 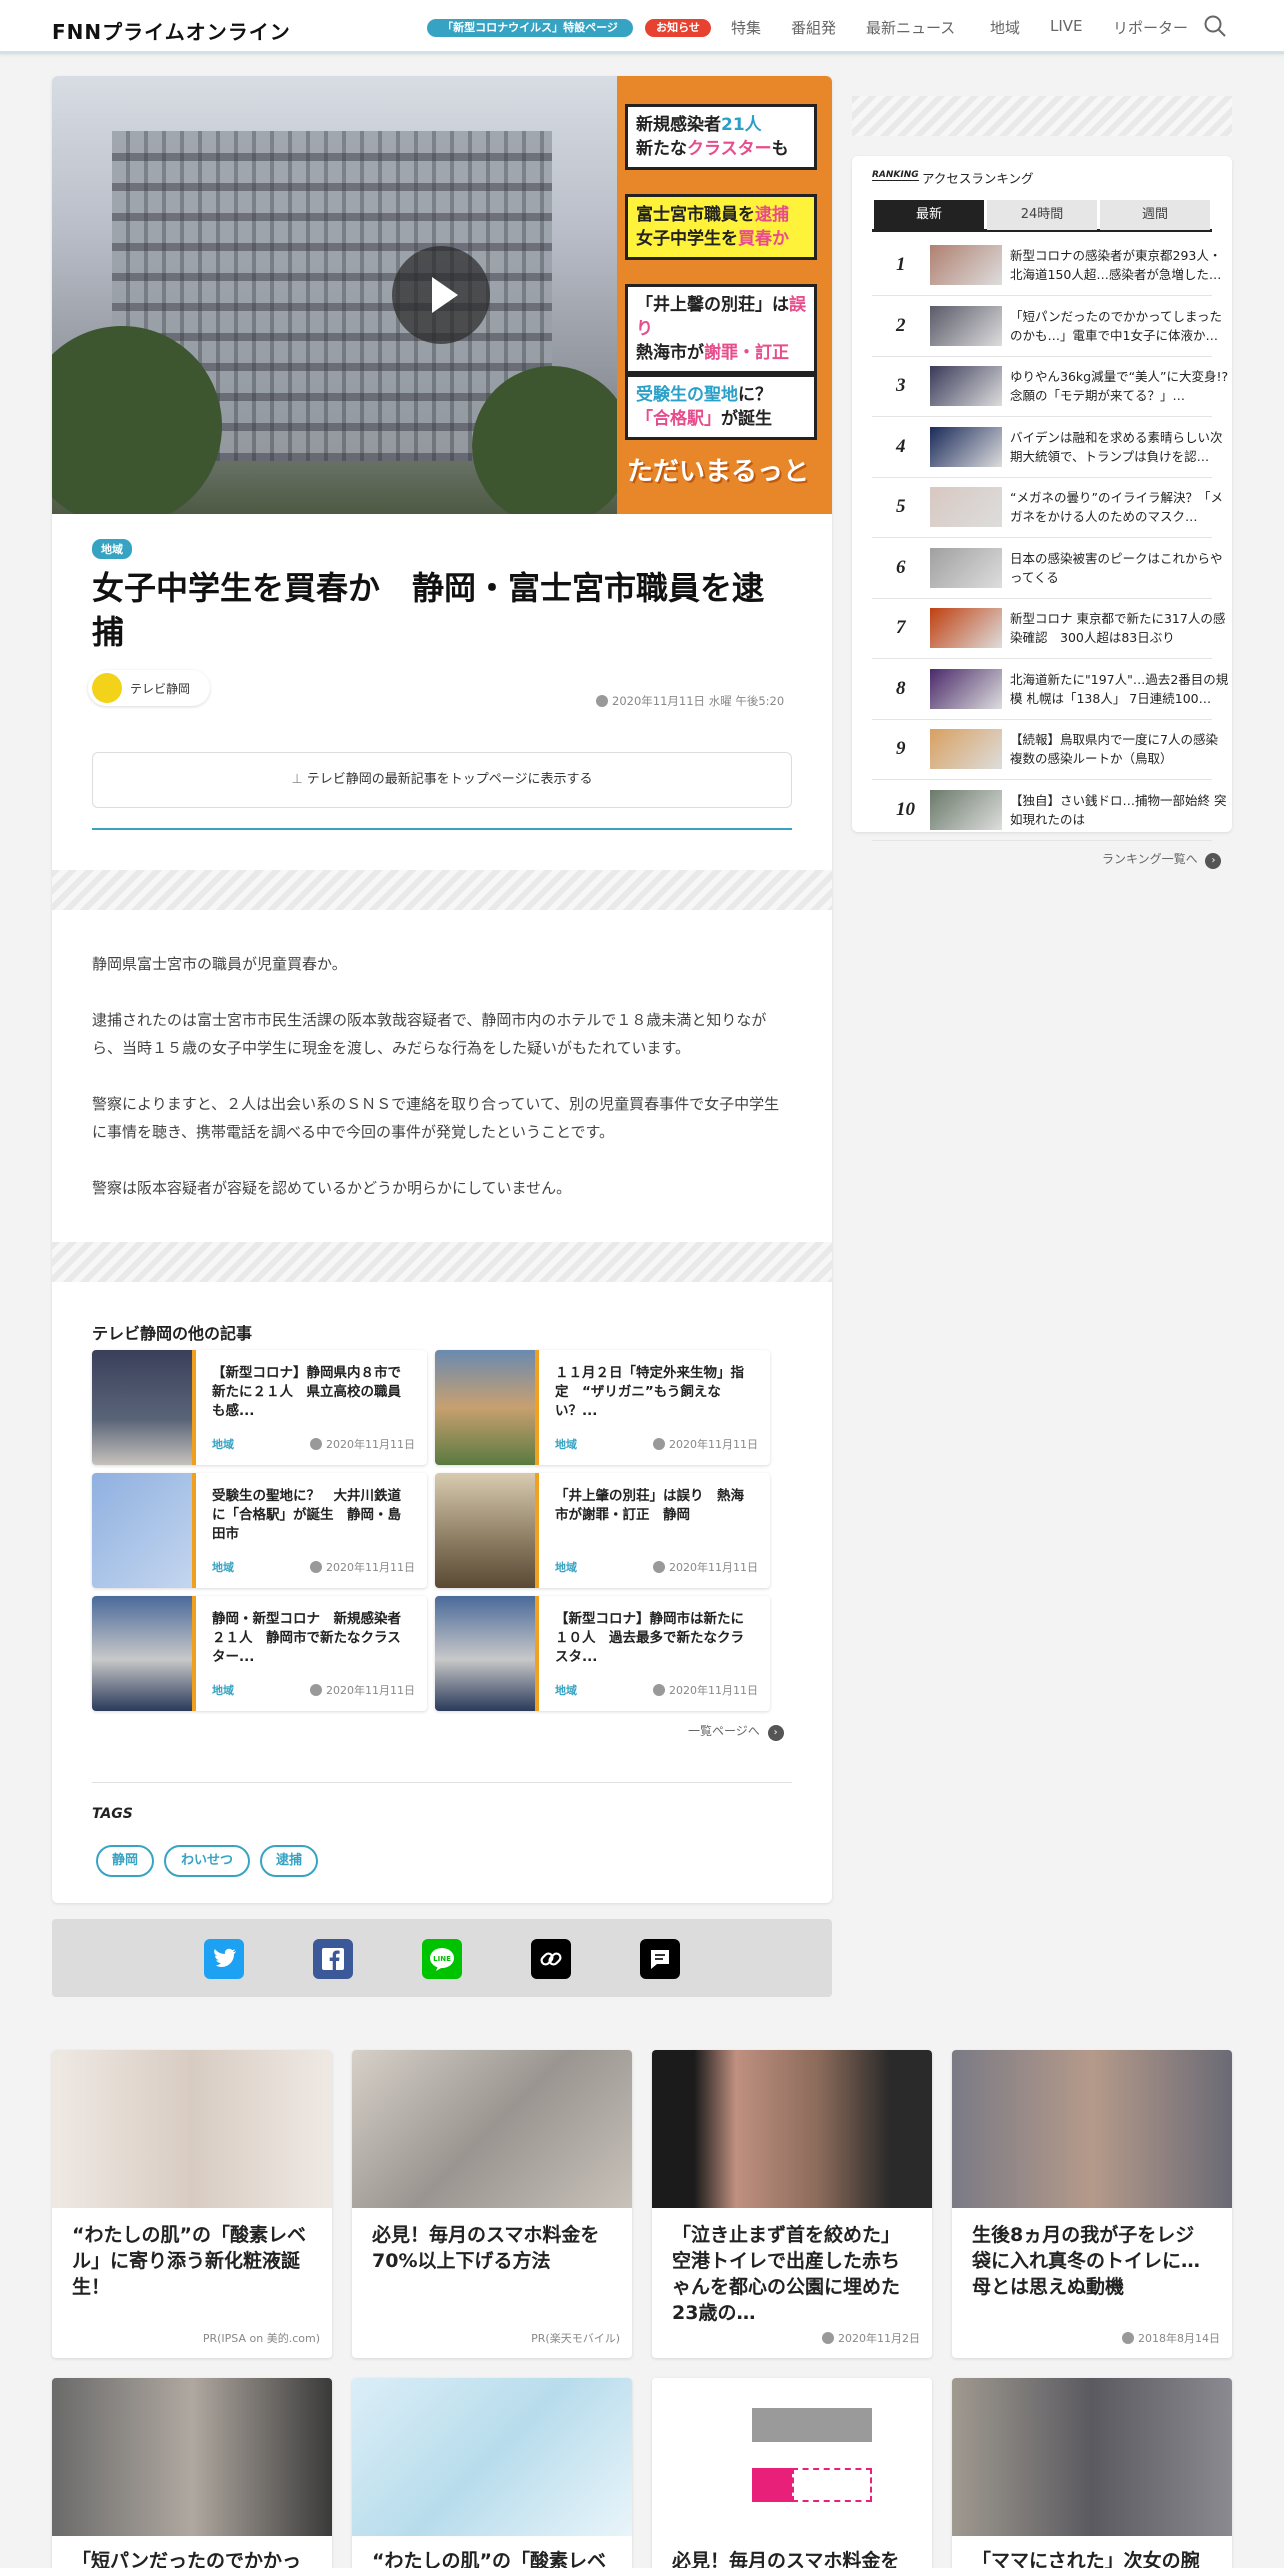 I want to click on site-logo: FNNプライムオンライン, so click(x=171, y=30).